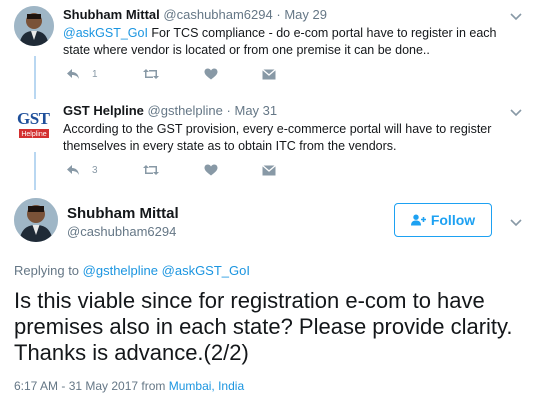 The height and width of the screenshot is (405, 542). Describe the element at coordinates (193, 170) in the screenshot. I see `tweet-actions: 3` at that location.